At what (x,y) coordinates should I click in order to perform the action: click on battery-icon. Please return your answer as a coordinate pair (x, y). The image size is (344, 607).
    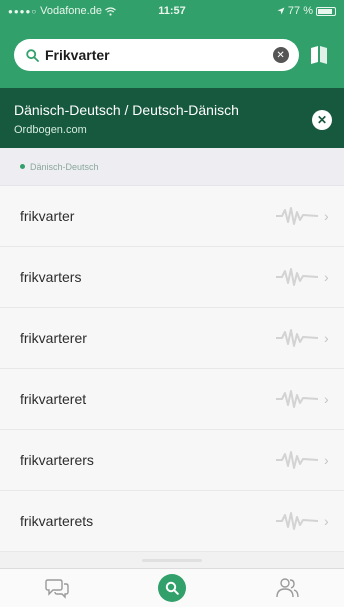
    Looking at the image, I should click on (325, 11).